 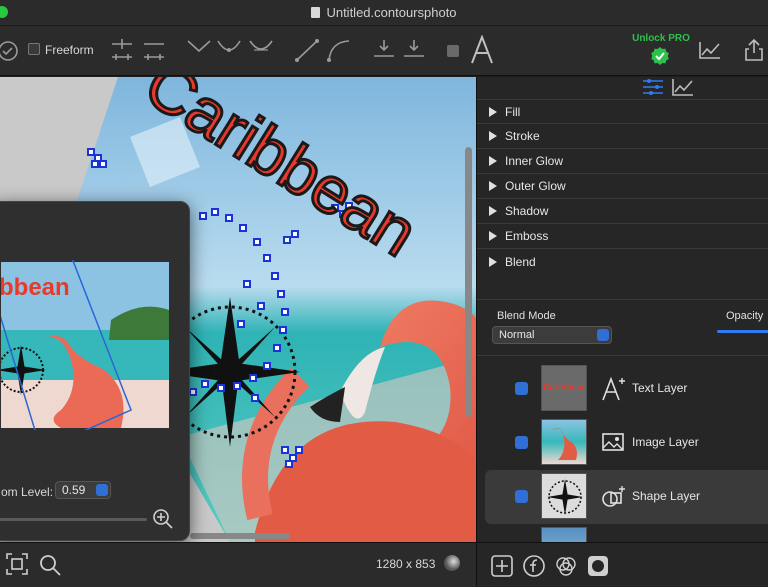 I want to click on layer-thumbnail: Caribbean, so click(x=564, y=388).